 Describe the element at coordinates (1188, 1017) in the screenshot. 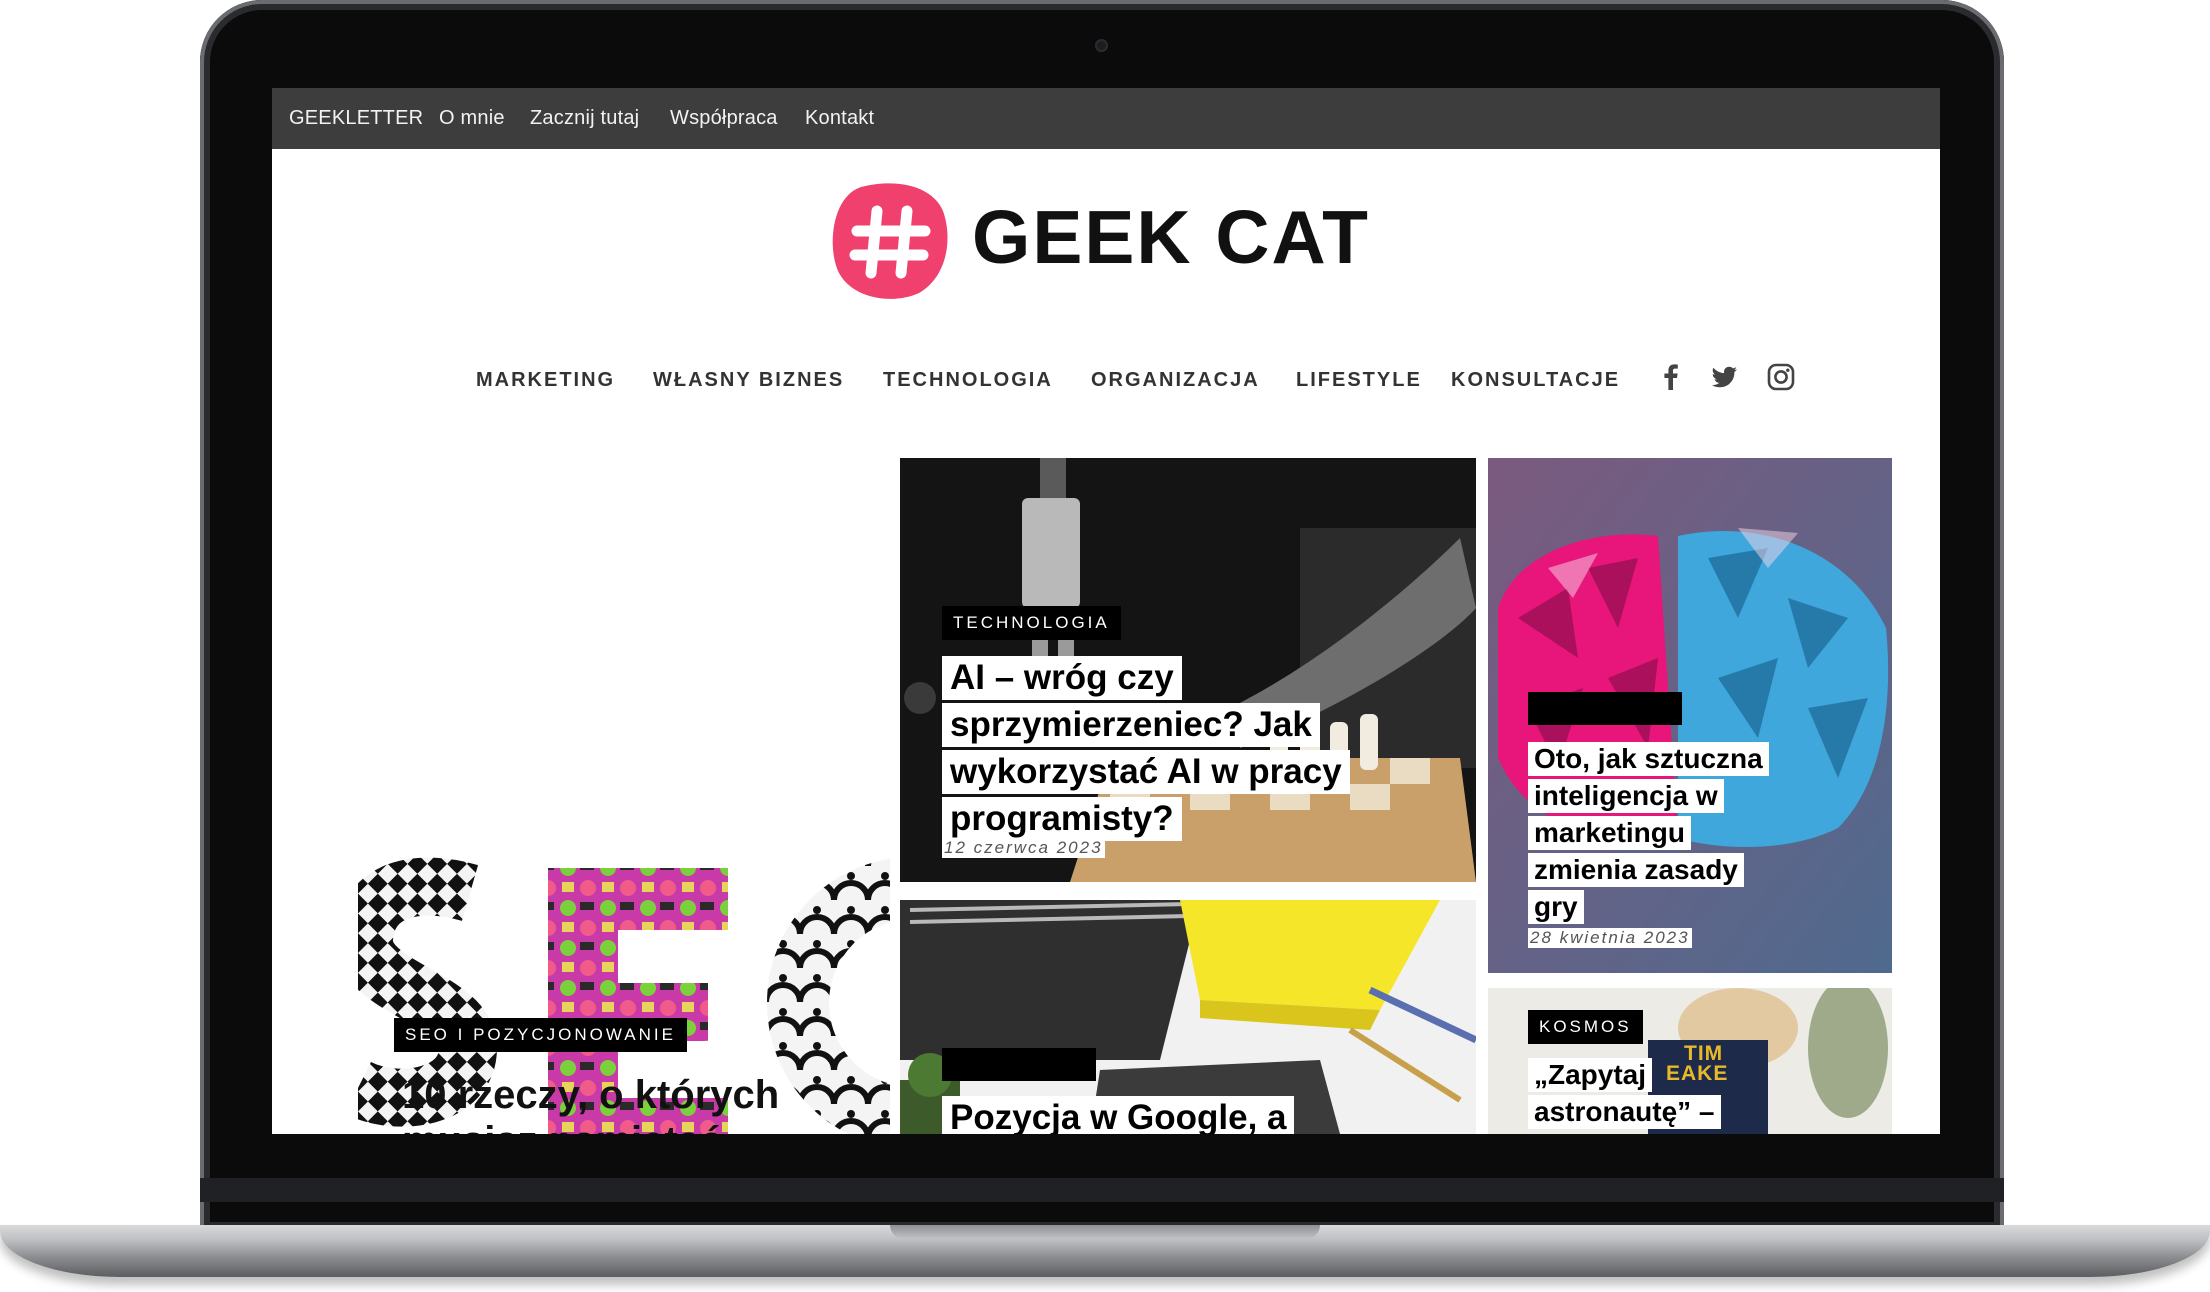

I see `article-card-google: Pozycja w Google, a` at that location.